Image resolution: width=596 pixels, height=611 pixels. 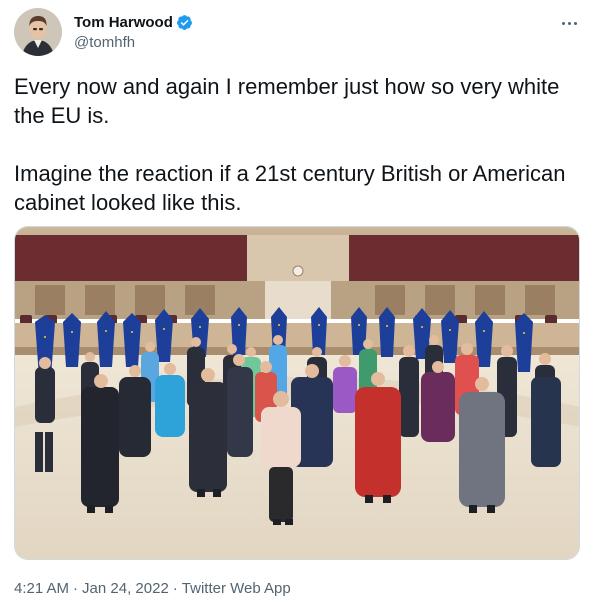 I want to click on tweet-footer: 4:21 AM · Jan 24, 2022 · Twitter Web App, so click(x=152, y=588).